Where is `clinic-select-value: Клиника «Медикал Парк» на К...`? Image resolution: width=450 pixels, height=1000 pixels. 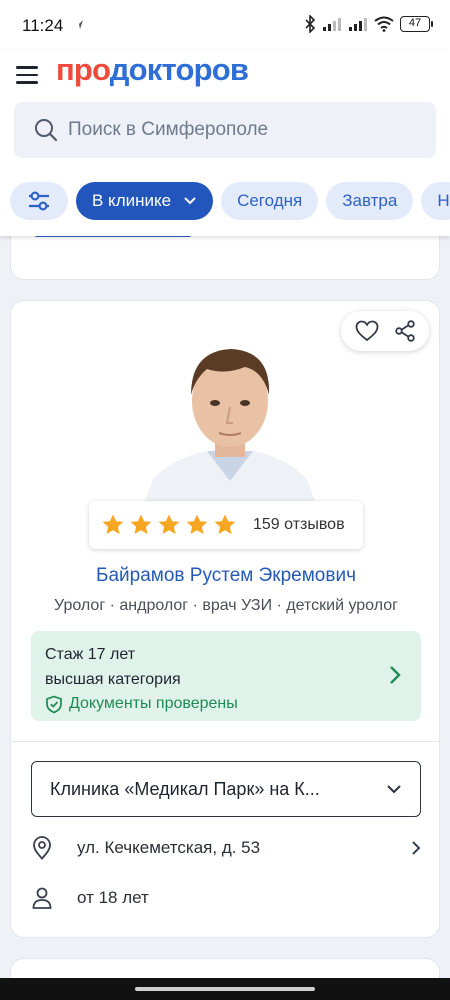
clinic-select-value: Клиника «Медикал Парк» на К... is located at coordinates (185, 788).